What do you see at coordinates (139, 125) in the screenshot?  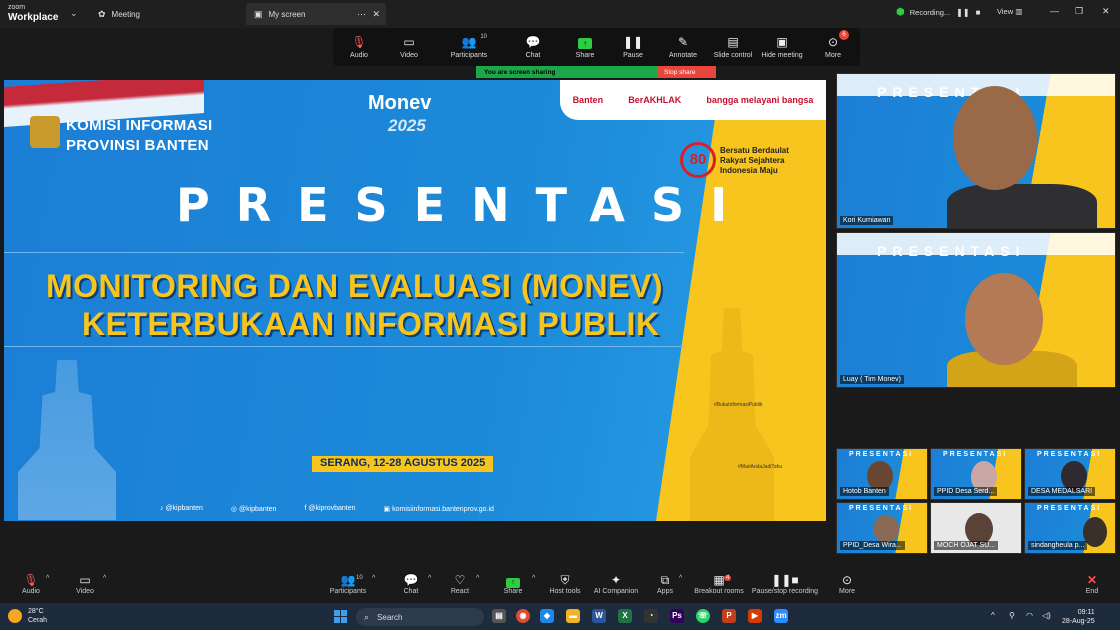 I see `org-line-1: KOMISI INFORMASI` at bounding box center [139, 125].